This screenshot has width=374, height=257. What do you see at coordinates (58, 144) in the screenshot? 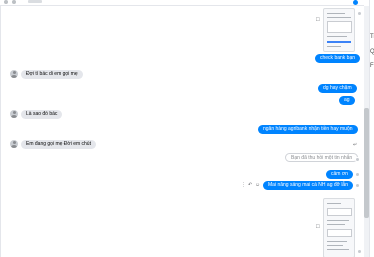
I see `message-incoming: Em đang gọi mẹ Đời em chút` at bounding box center [58, 144].